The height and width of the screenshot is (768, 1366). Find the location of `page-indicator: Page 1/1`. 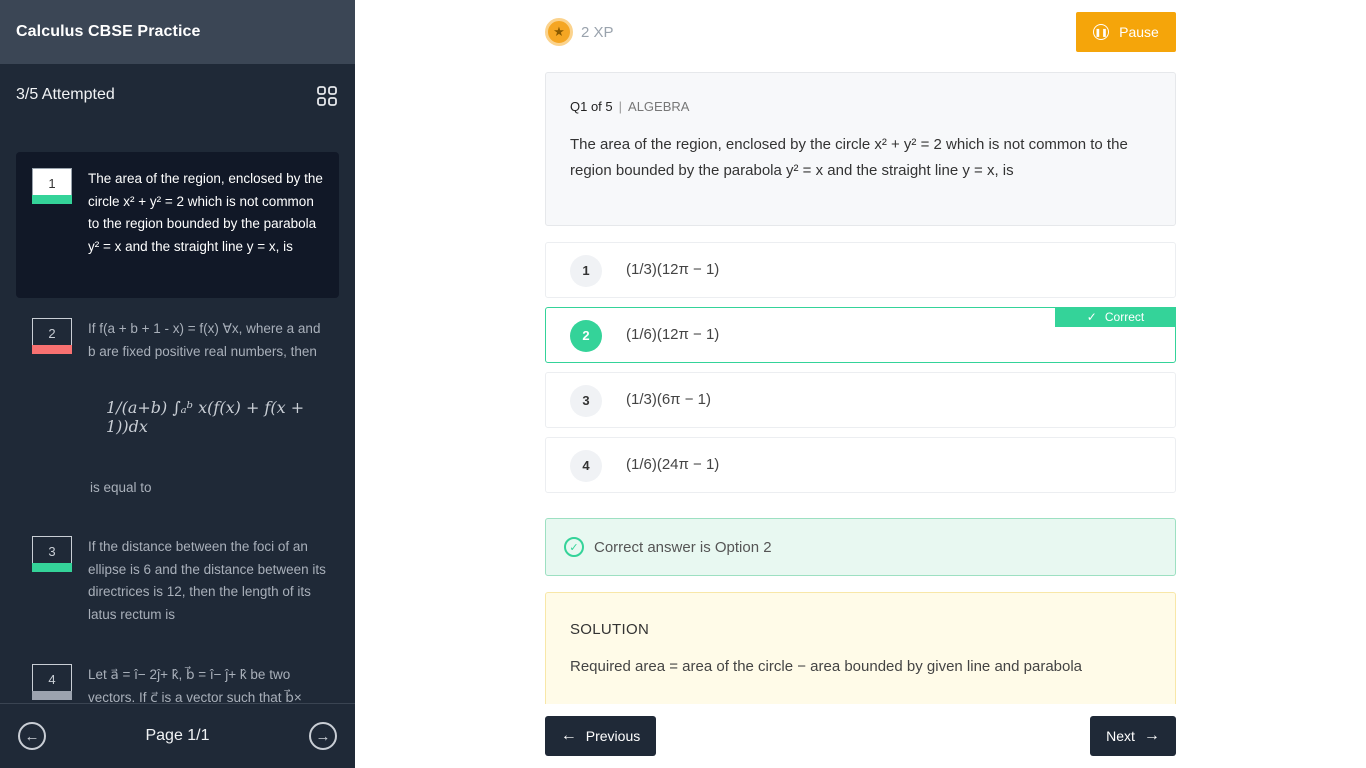

page-indicator: Page 1/1 is located at coordinates (177, 735).